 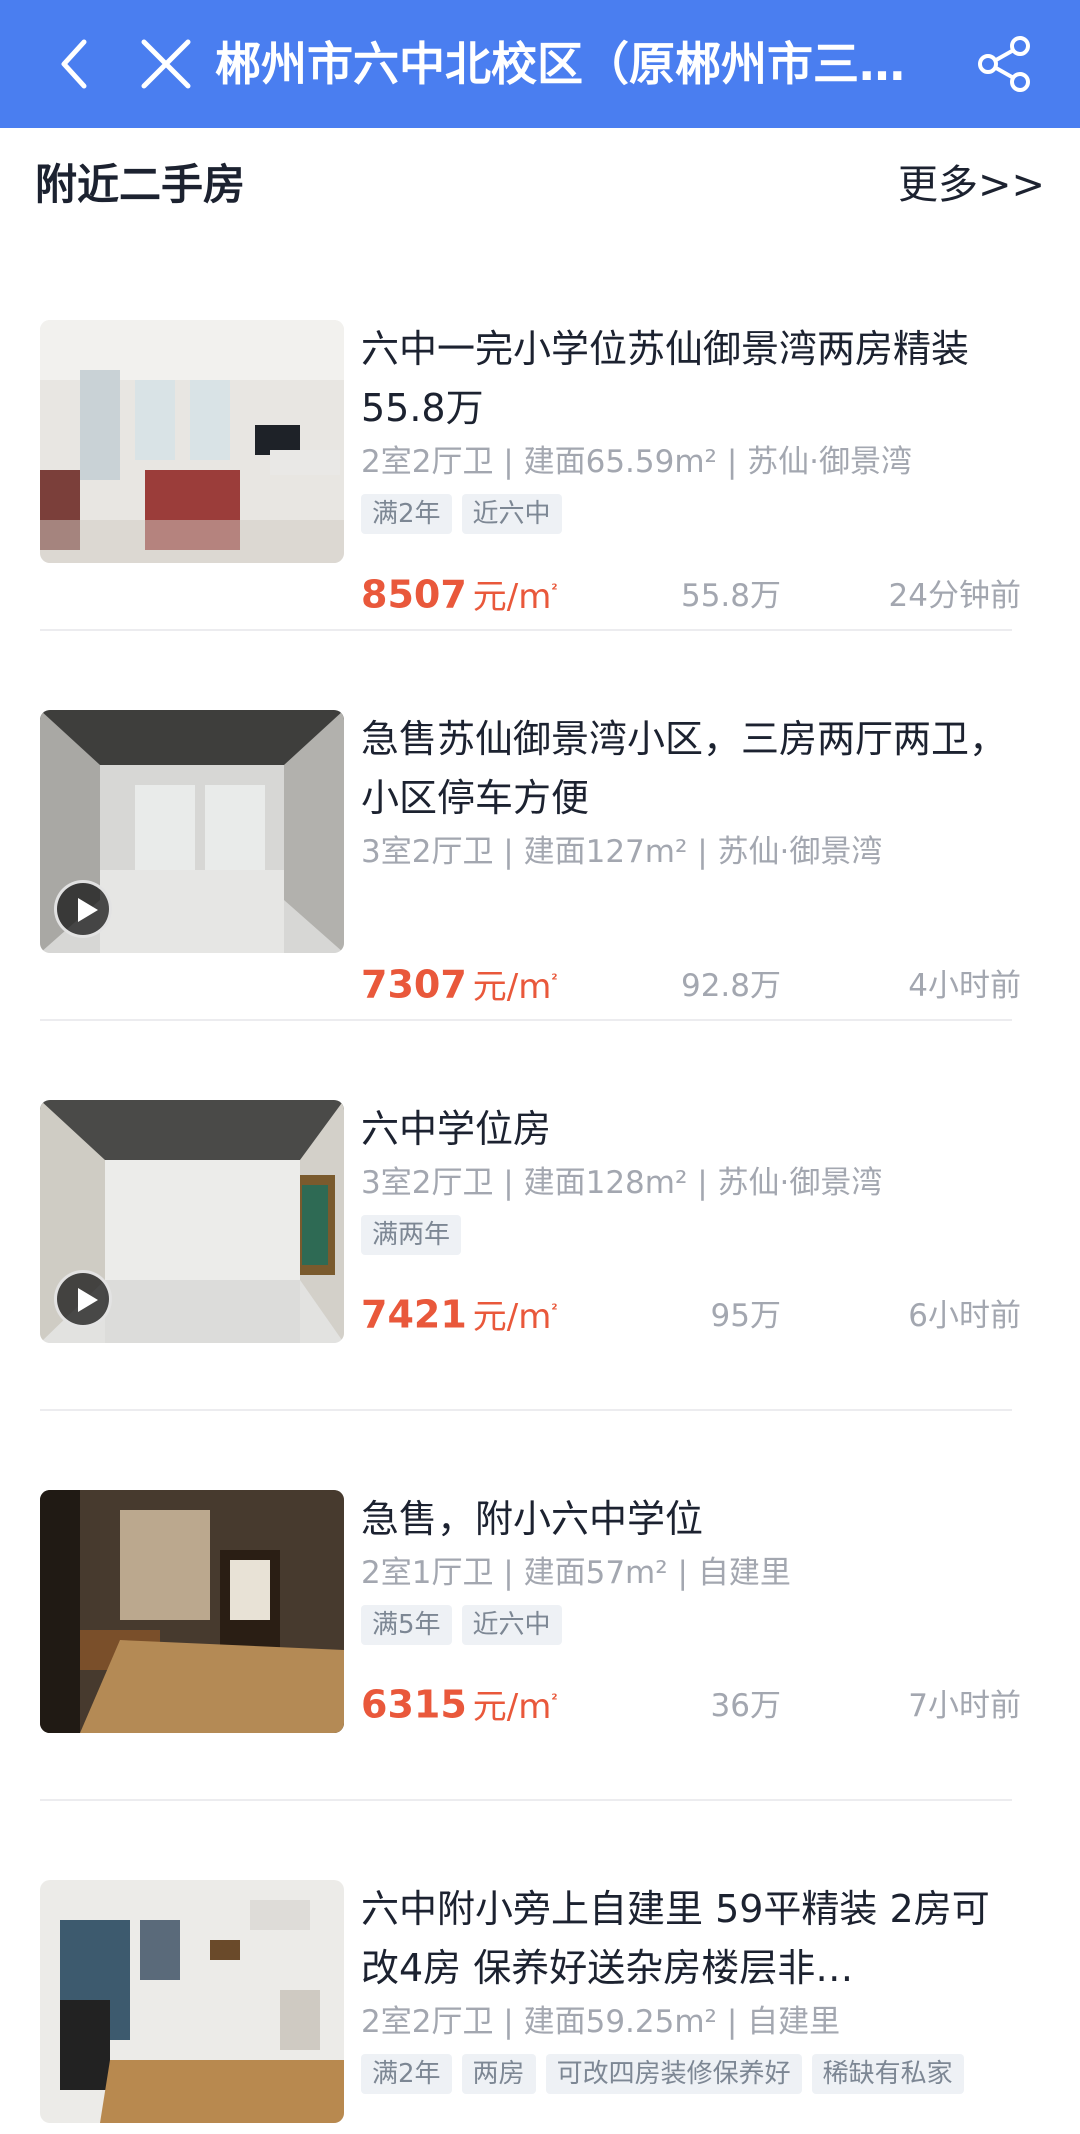 I want to click on listing-tag: 满两年, so click(x=411, y=1235).